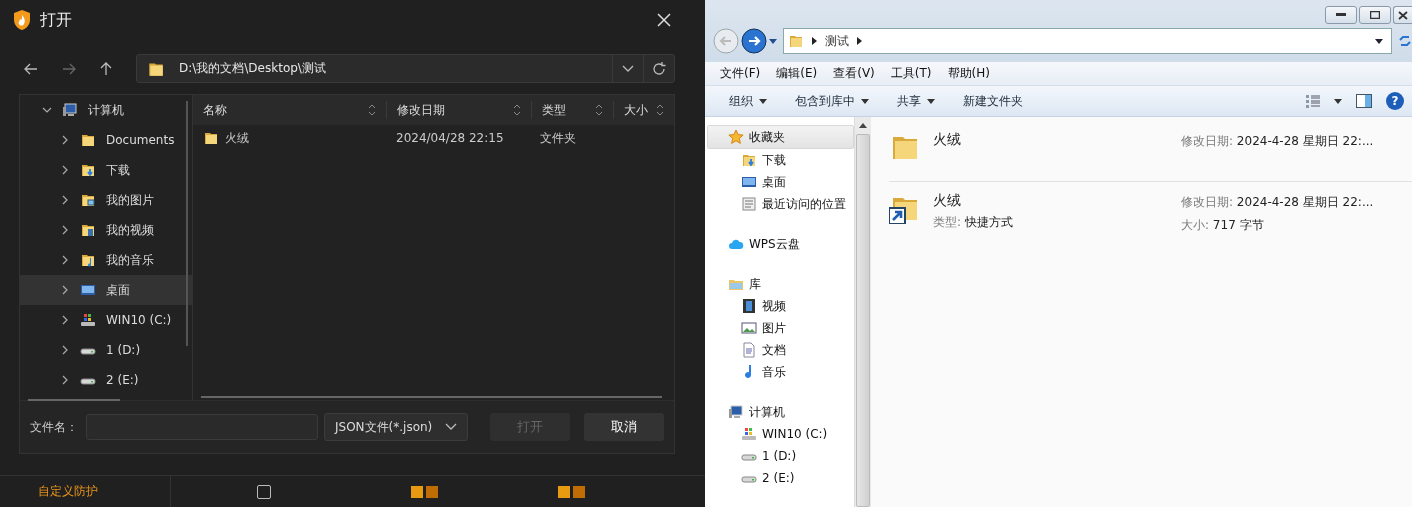  Describe the element at coordinates (88, 230) in the screenshot. I see `videos-folder-icon` at that location.